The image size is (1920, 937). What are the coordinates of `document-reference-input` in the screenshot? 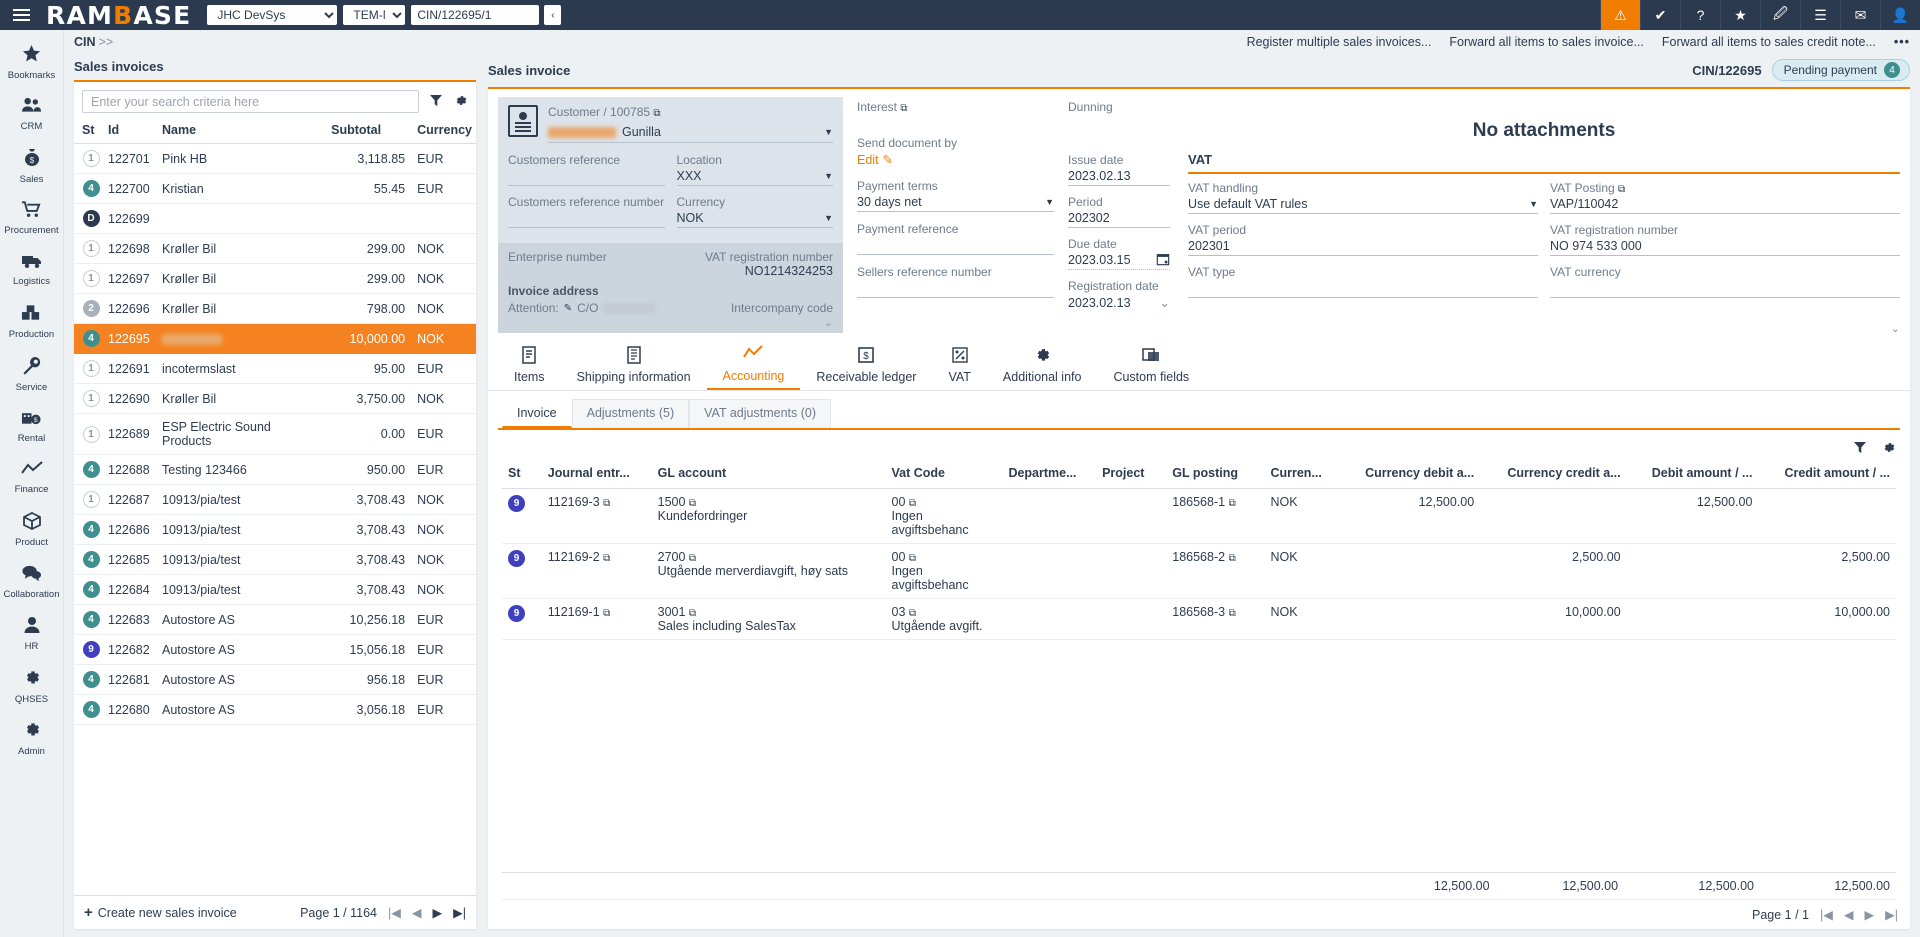 It's located at (475, 15).